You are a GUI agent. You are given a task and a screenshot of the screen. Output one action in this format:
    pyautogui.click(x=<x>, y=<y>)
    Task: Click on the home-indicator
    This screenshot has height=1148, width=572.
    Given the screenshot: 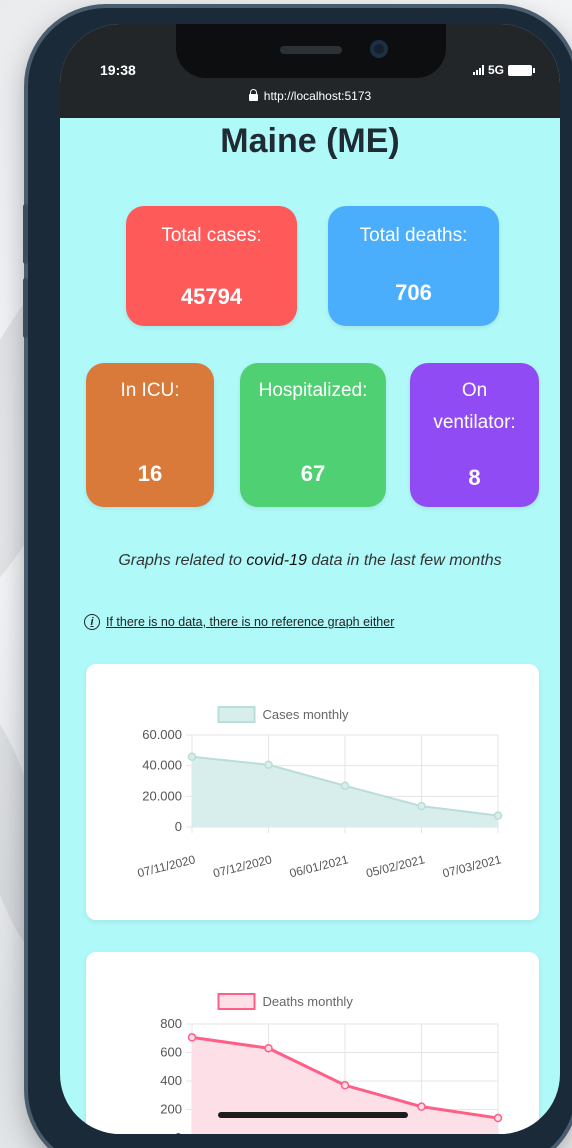 What is the action you would take?
    pyautogui.click(x=313, y=1115)
    